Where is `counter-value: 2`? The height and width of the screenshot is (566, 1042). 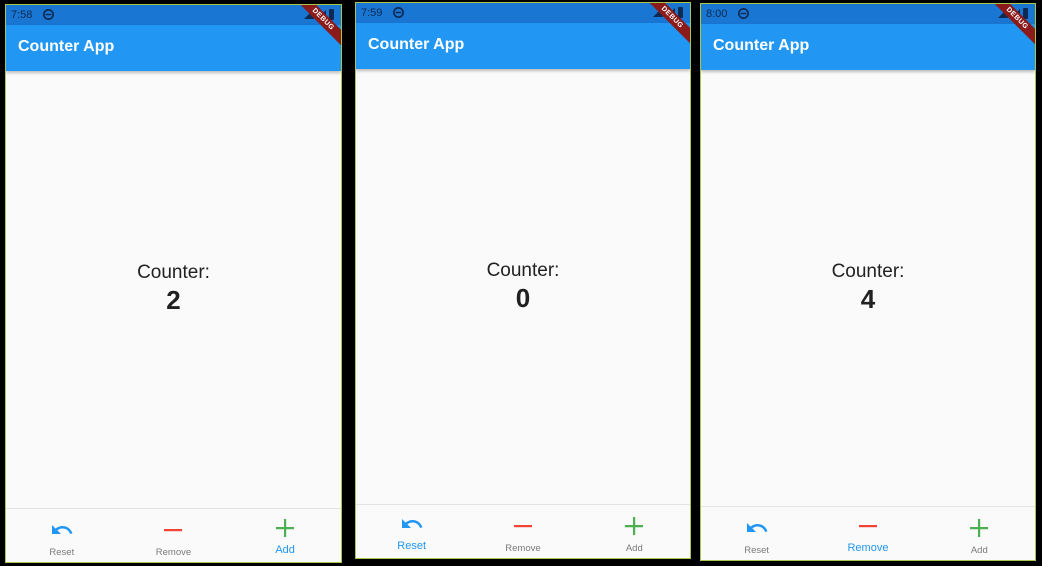
counter-value: 2 is located at coordinates (173, 300).